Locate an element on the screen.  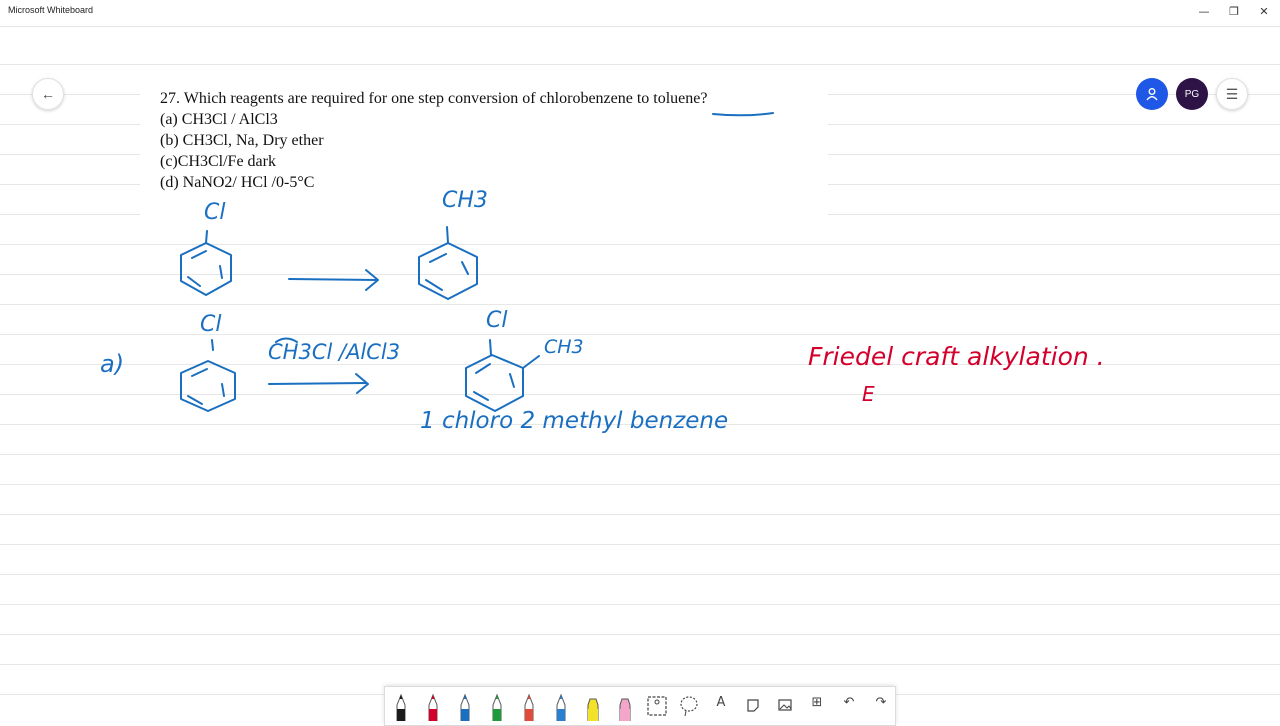
red-pen-button is located at coordinates (433, 704).